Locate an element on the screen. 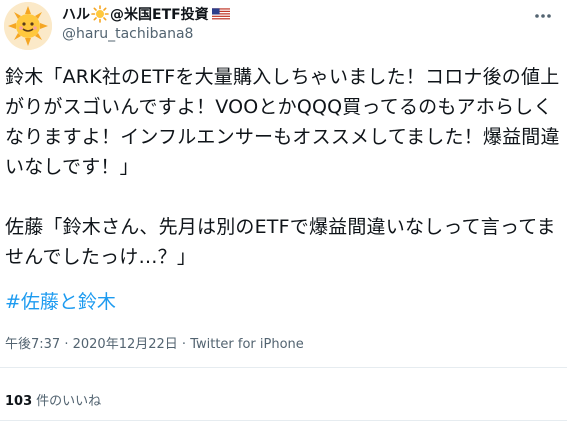 The image size is (567, 422). tweet-date: 2020年12月22日 is located at coordinates (125, 344).